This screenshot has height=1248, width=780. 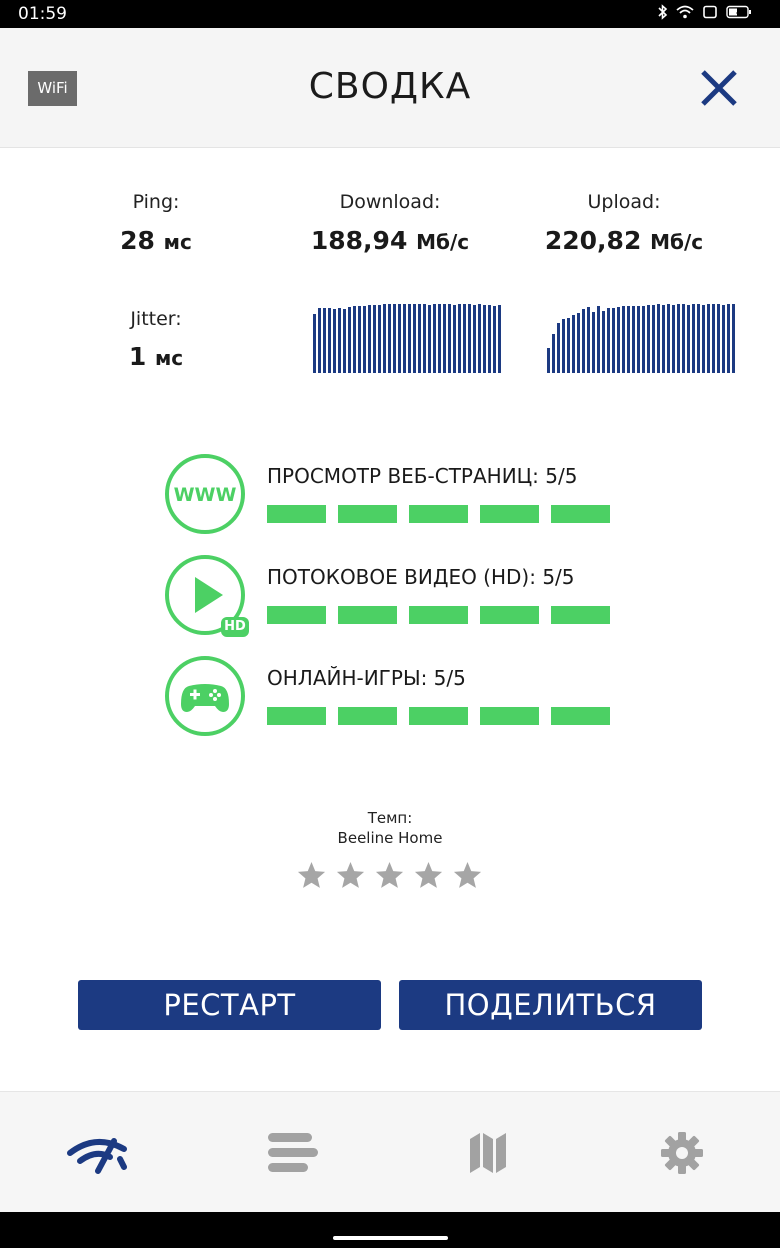 What do you see at coordinates (292, 1153) in the screenshot?
I see `list-icon` at bounding box center [292, 1153].